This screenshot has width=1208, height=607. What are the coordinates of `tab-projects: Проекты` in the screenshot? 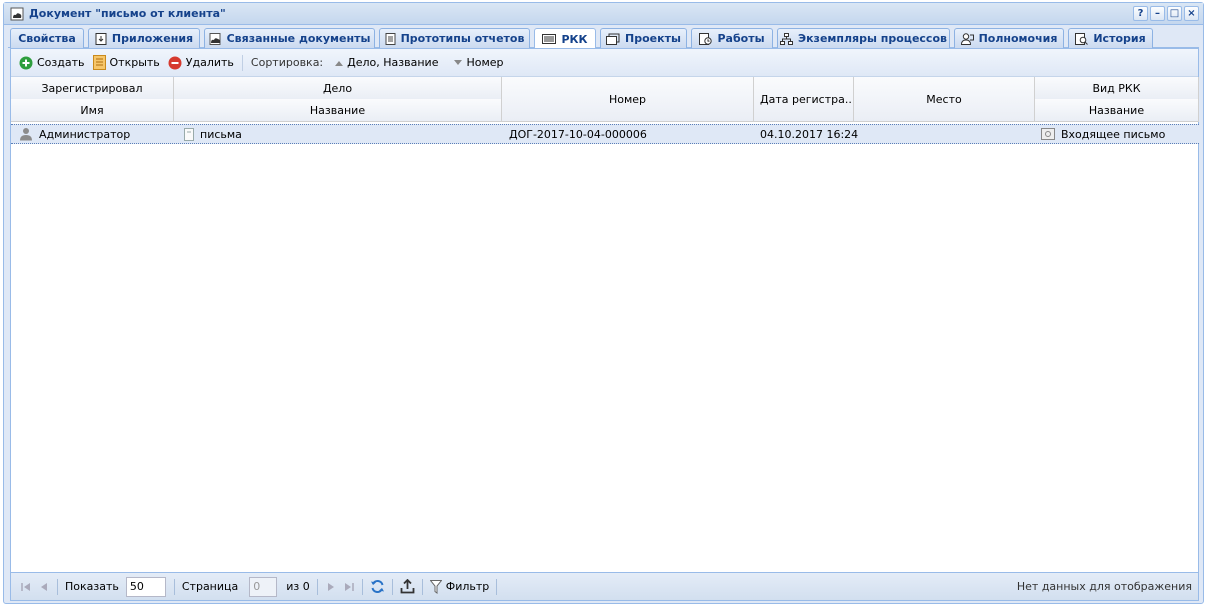 It's located at (643, 38).